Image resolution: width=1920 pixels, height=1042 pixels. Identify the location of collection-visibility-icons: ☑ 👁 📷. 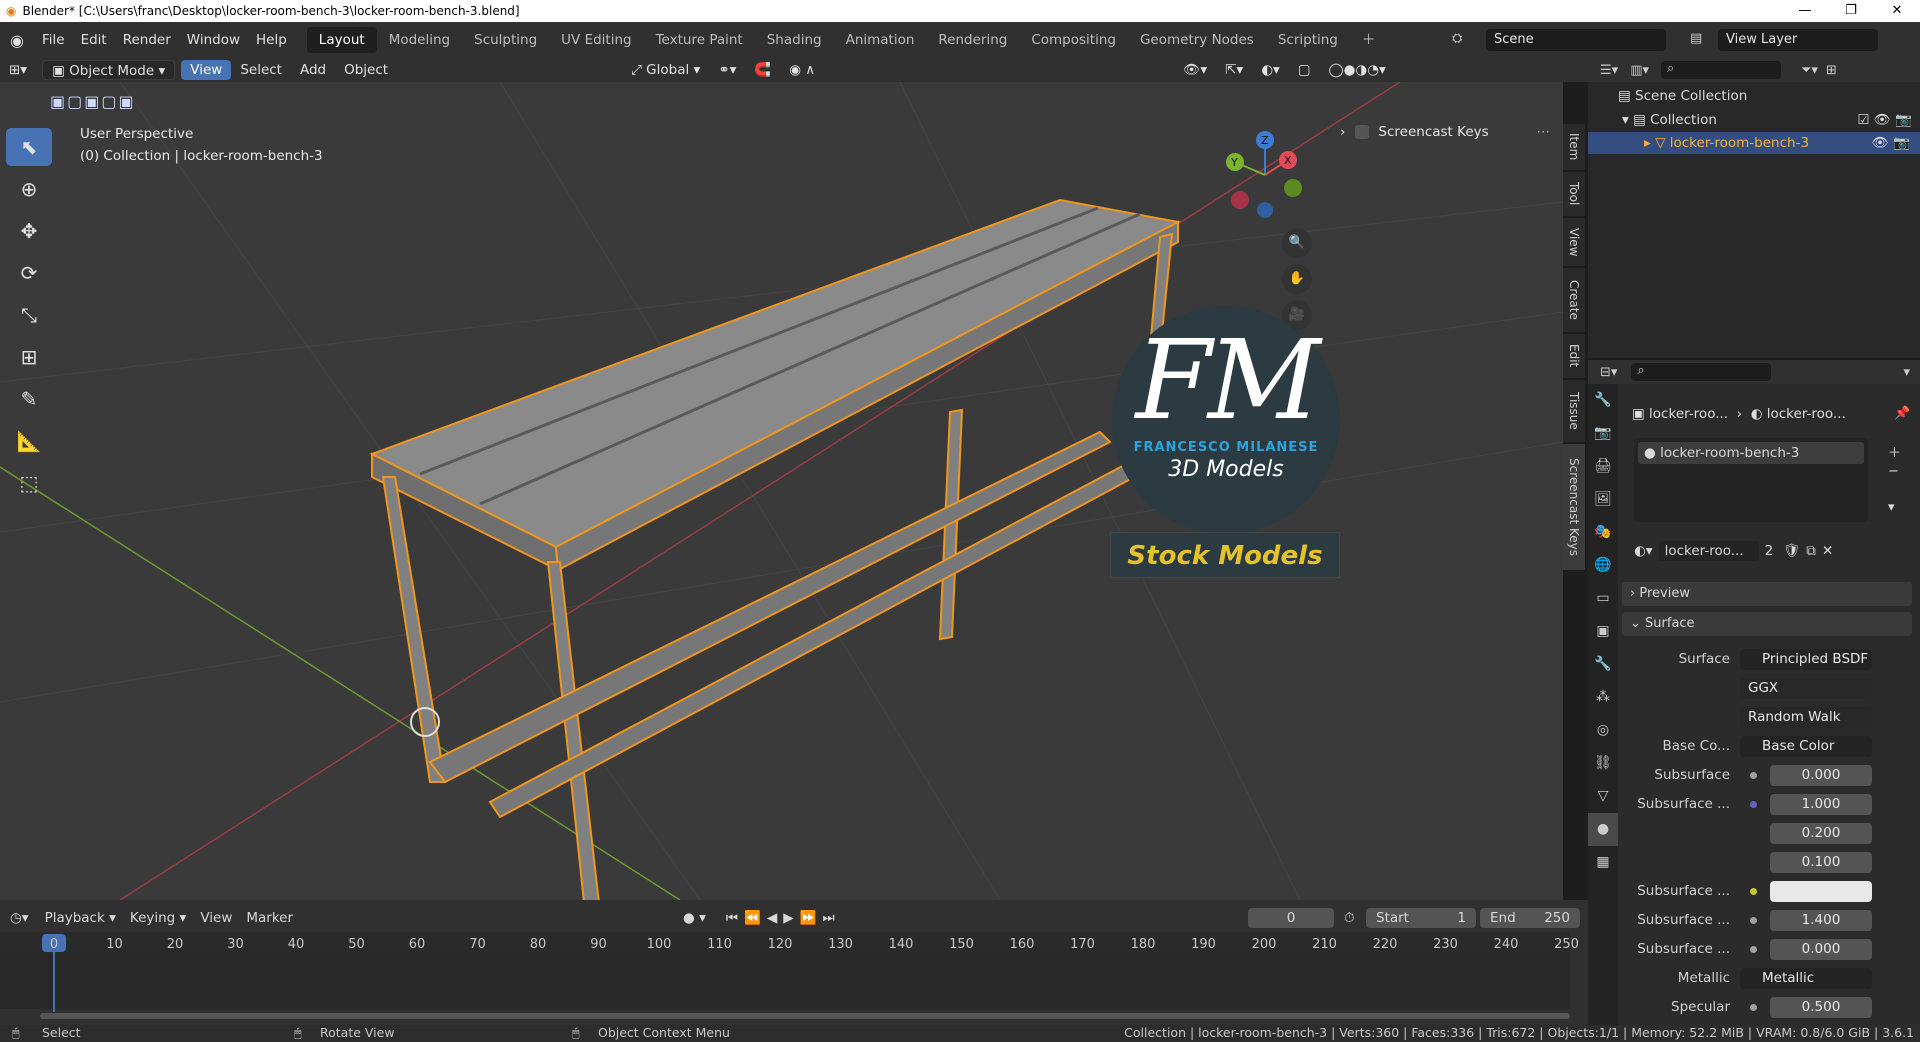
(1884, 120).